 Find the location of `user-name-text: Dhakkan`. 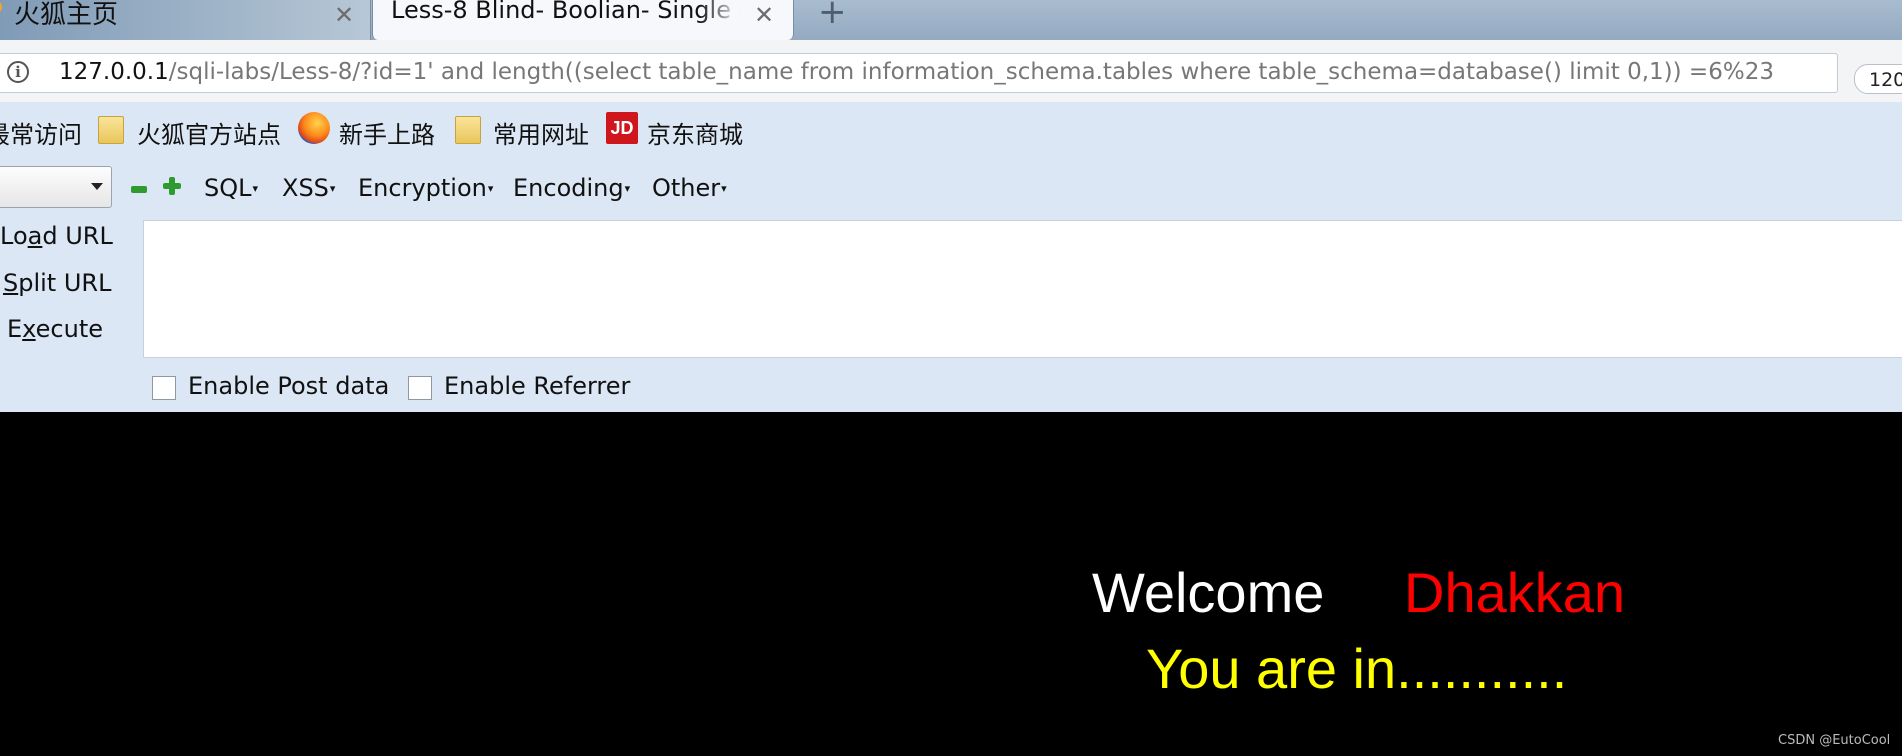

user-name-text: Dhakkan is located at coordinates (1515, 592).